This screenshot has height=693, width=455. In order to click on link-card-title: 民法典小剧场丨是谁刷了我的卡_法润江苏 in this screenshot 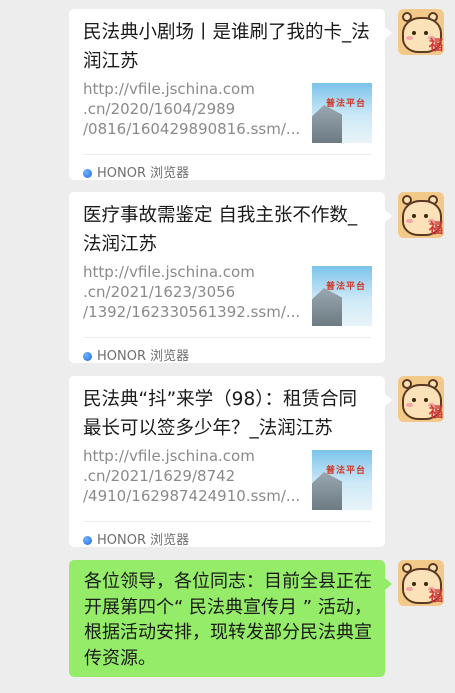, I will do `click(226, 47)`.